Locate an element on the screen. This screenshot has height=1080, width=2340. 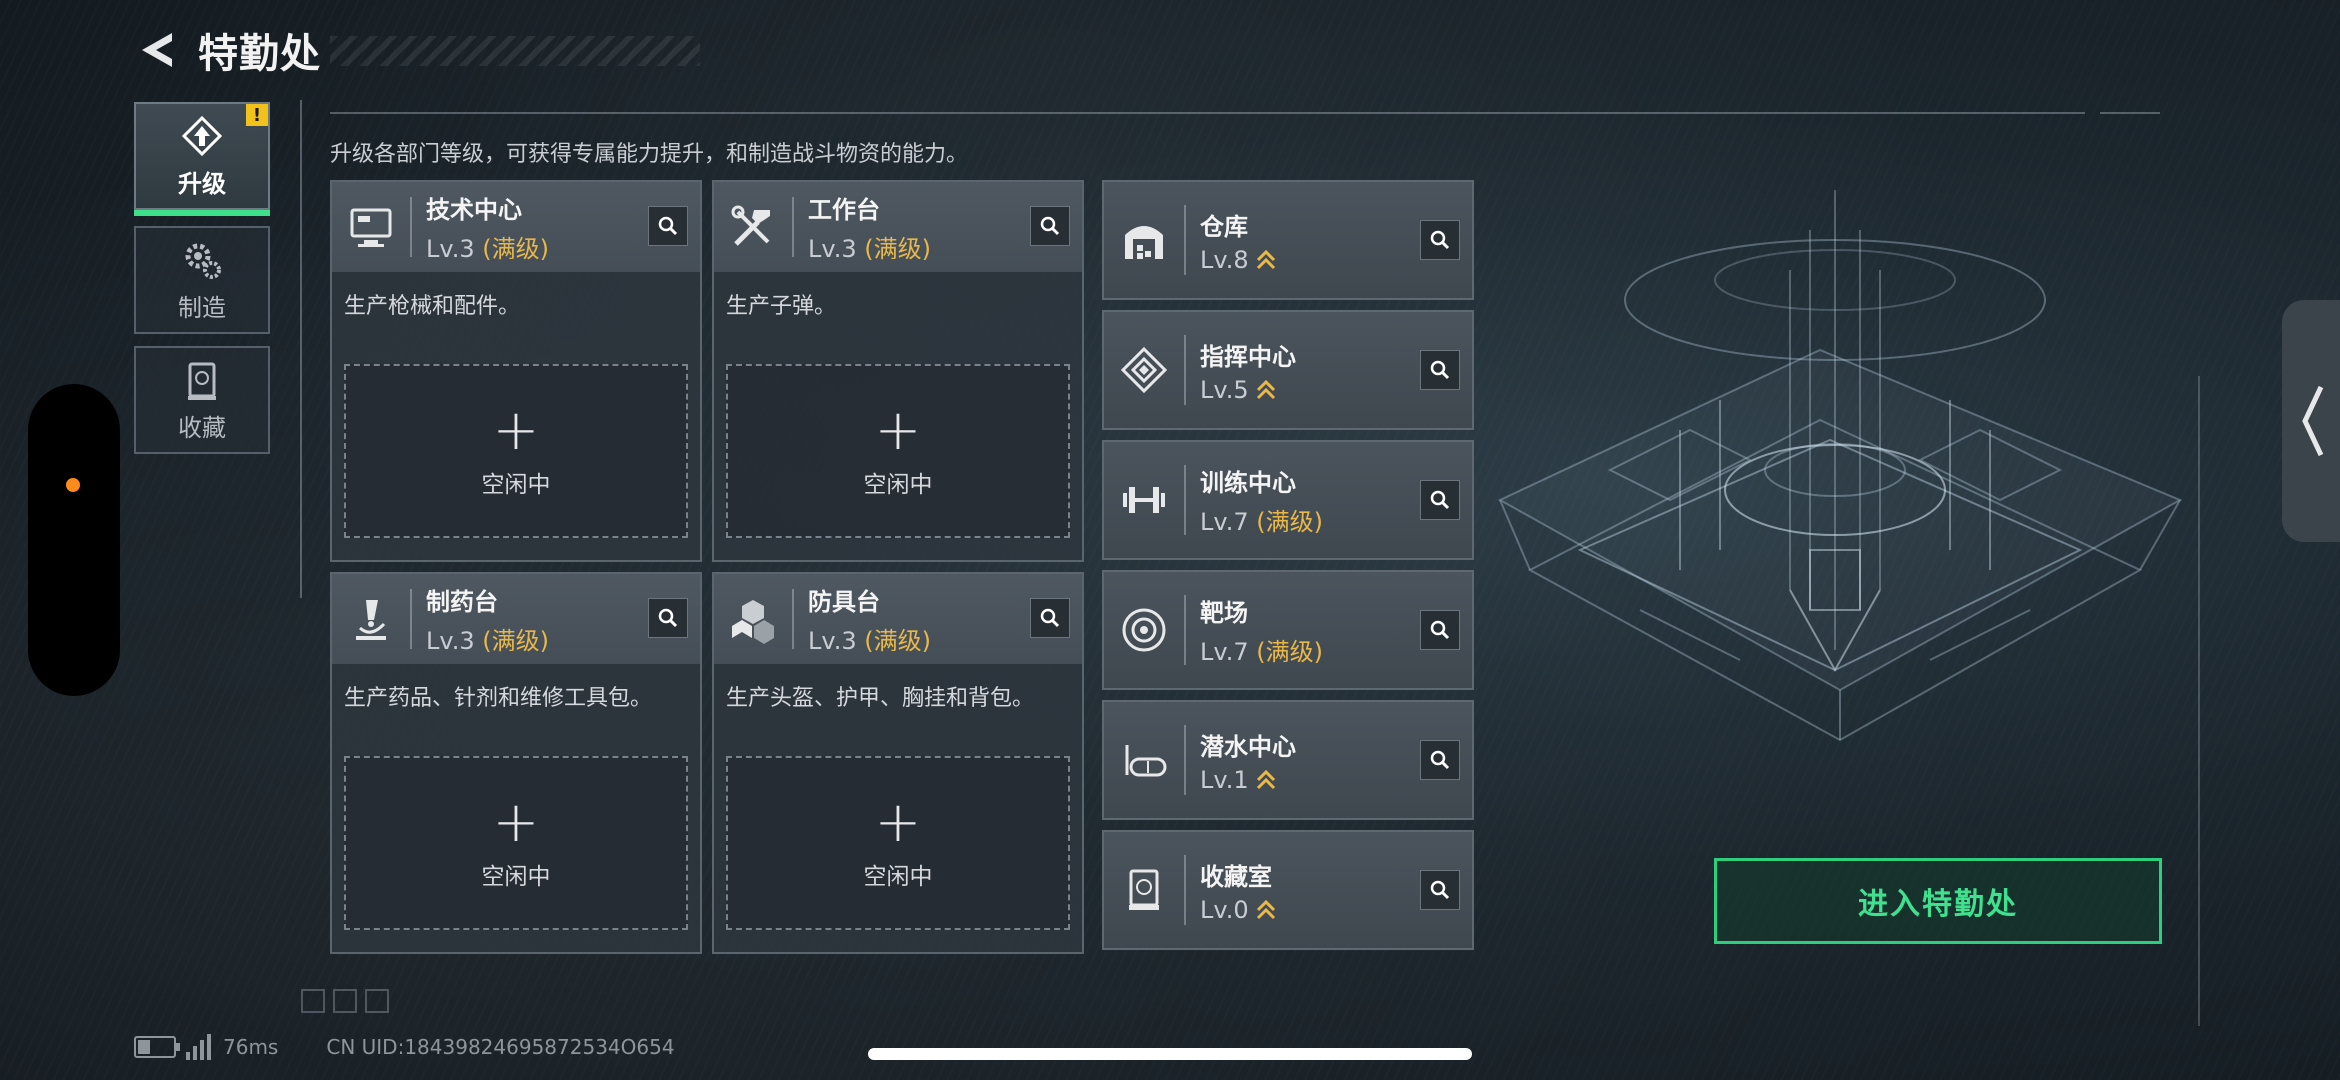
armor-blocks-icon is located at coordinates (753, 622).